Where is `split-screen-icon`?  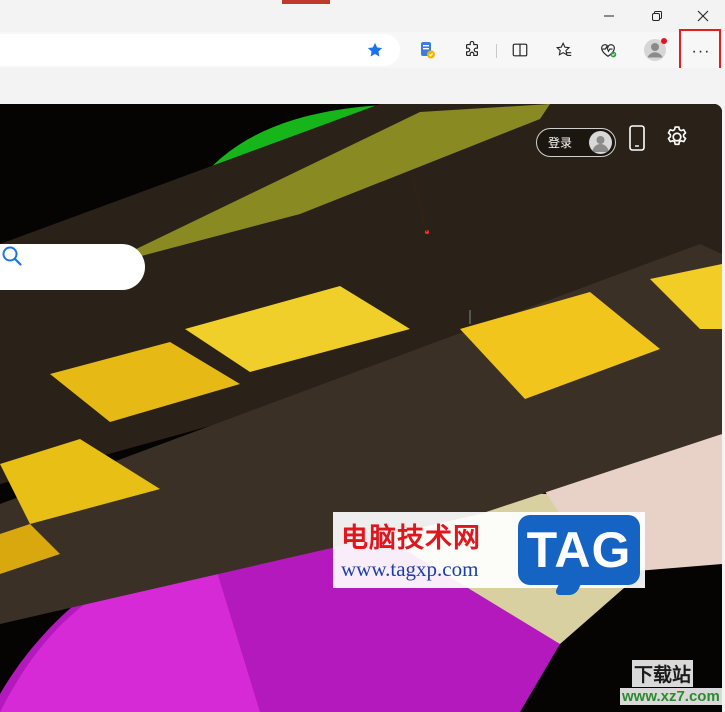 split-screen-icon is located at coordinates (520, 50).